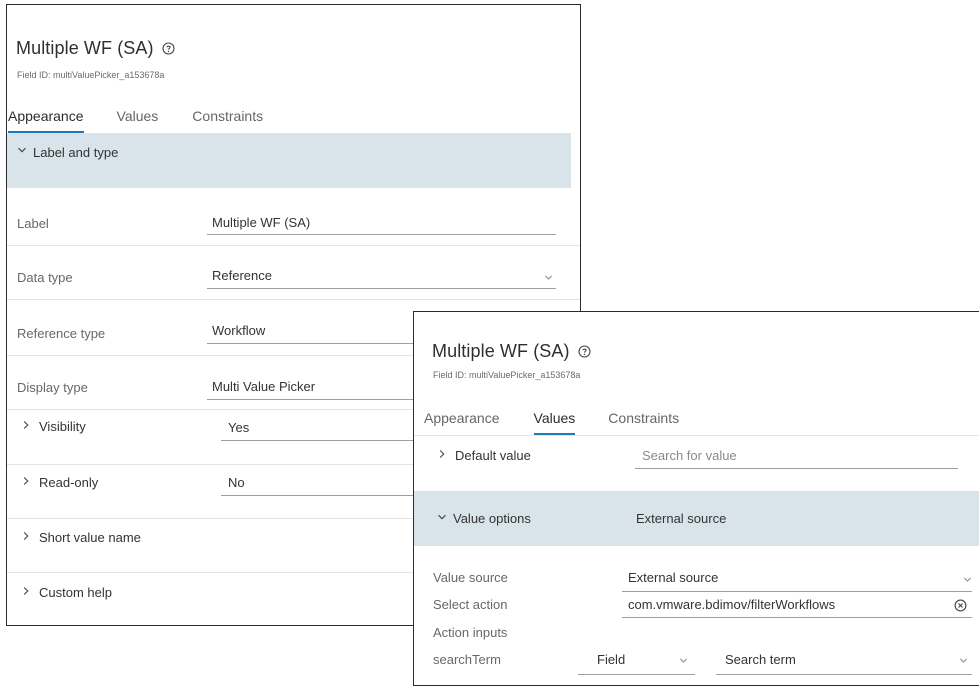 The height and width of the screenshot is (686, 979). What do you see at coordinates (611, 659) in the screenshot?
I see `search-term-type-select: Field` at bounding box center [611, 659].